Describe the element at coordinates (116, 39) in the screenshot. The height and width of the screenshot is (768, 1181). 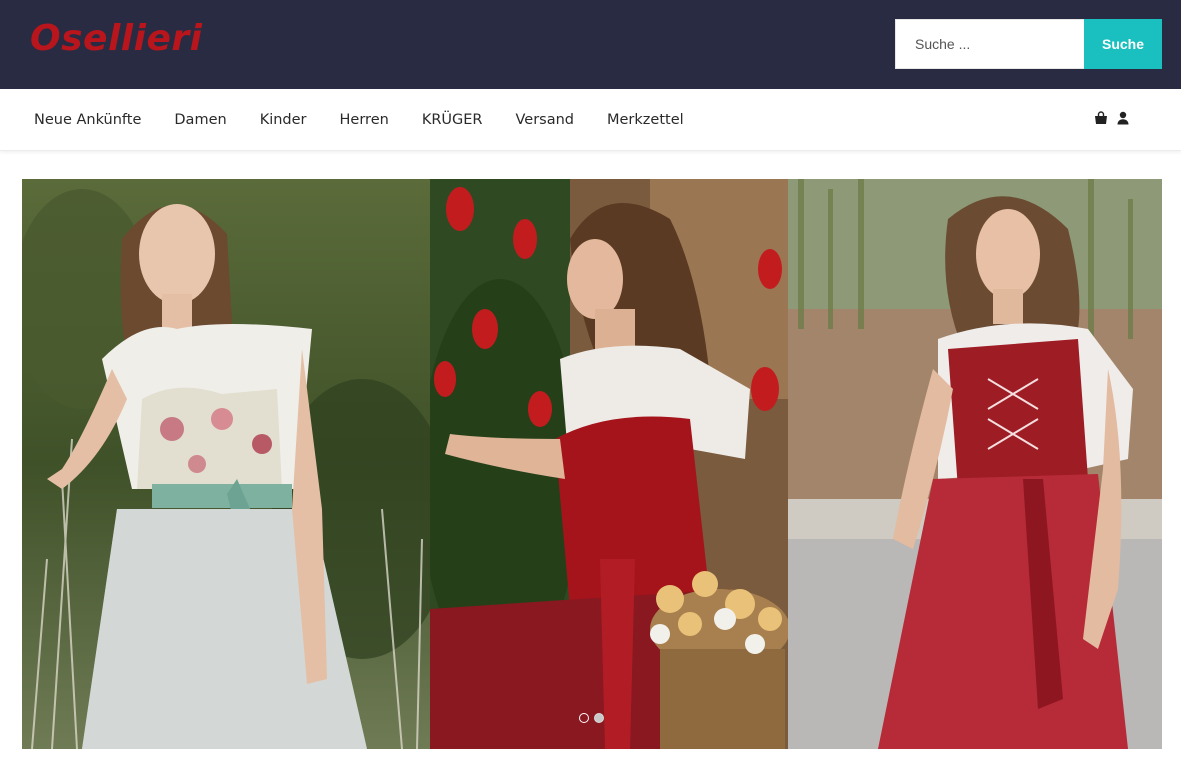
I see `brand-logo: Osellieri` at that location.